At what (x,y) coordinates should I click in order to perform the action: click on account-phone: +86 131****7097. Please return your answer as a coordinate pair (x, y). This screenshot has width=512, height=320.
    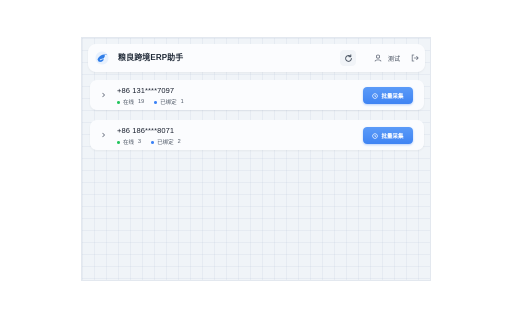
    Looking at the image, I should click on (146, 90).